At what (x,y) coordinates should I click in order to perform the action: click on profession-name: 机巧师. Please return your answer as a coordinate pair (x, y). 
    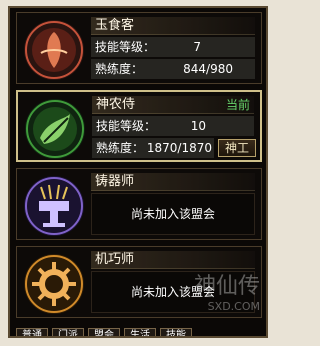
    Looking at the image, I should click on (115, 259).